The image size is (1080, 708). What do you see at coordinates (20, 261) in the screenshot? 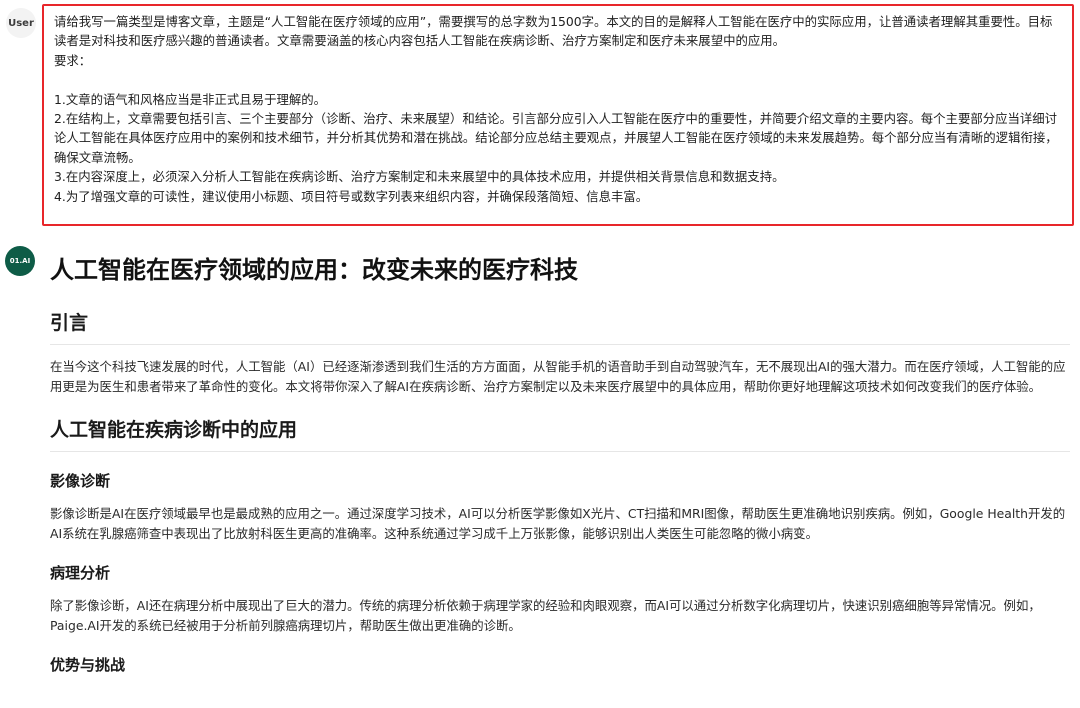
I see `assistant-avatar: 01.AI` at bounding box center [20, 261].